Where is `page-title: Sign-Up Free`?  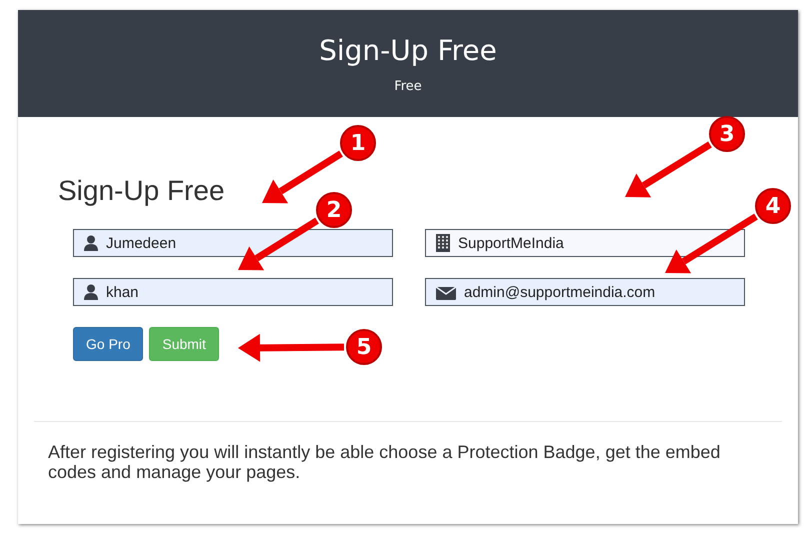
page-title: Sign-Up Free is located at coordinates (408, 50).